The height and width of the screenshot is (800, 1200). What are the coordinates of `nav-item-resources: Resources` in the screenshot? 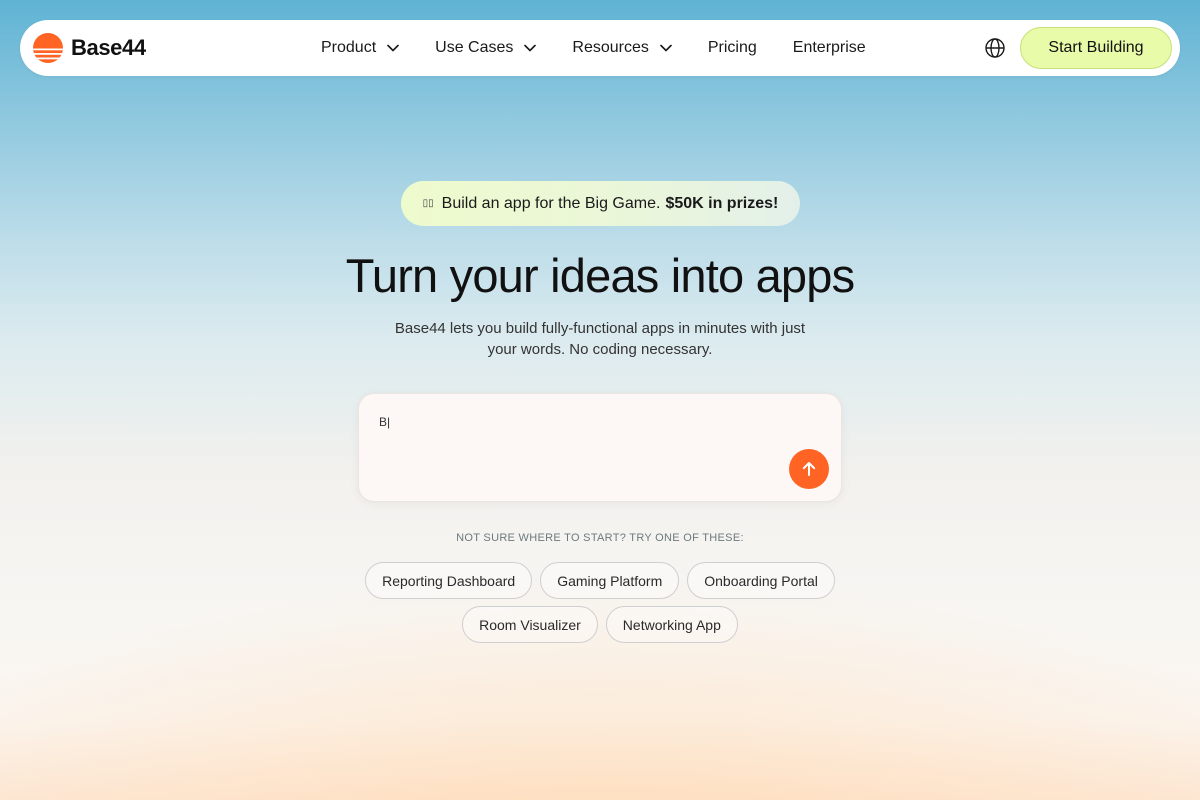 It's located at (622, 48).